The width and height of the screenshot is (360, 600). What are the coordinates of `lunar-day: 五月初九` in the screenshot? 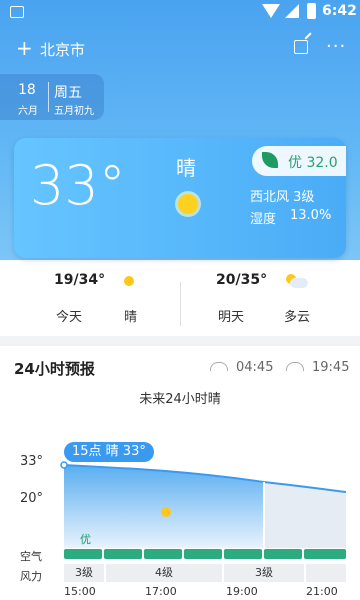 It's located at (74, 111).